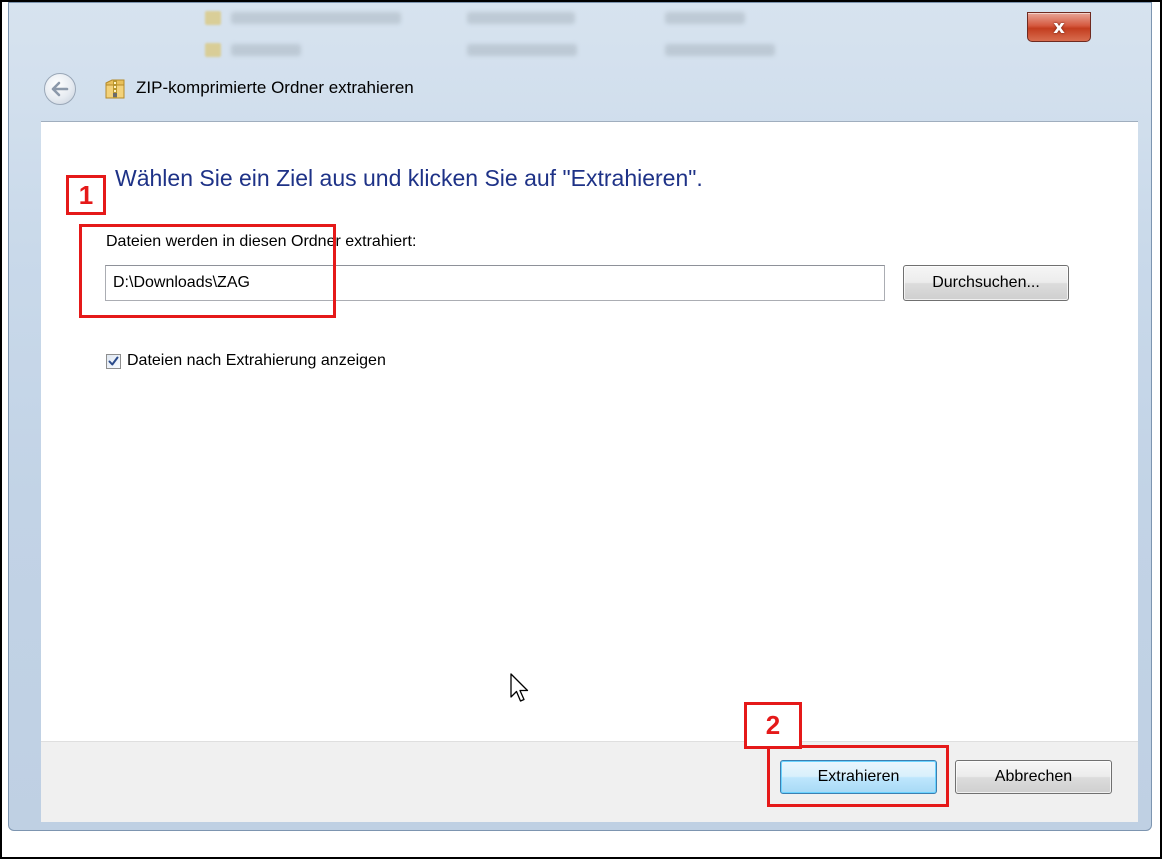 The image size is (1162, 859). I want to click on show-files-checkbox, so click(113, 361).